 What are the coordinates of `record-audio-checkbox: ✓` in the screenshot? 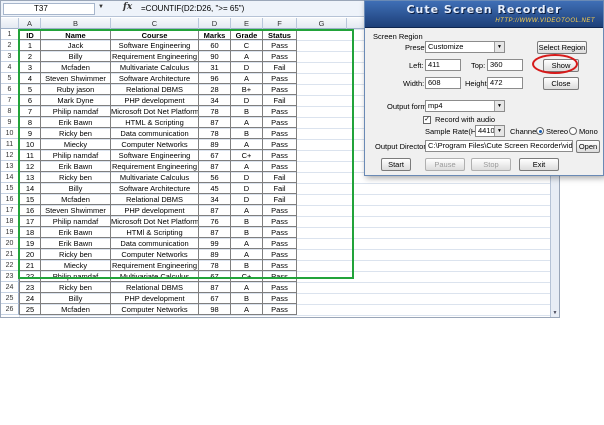 It's located at (427, 120).